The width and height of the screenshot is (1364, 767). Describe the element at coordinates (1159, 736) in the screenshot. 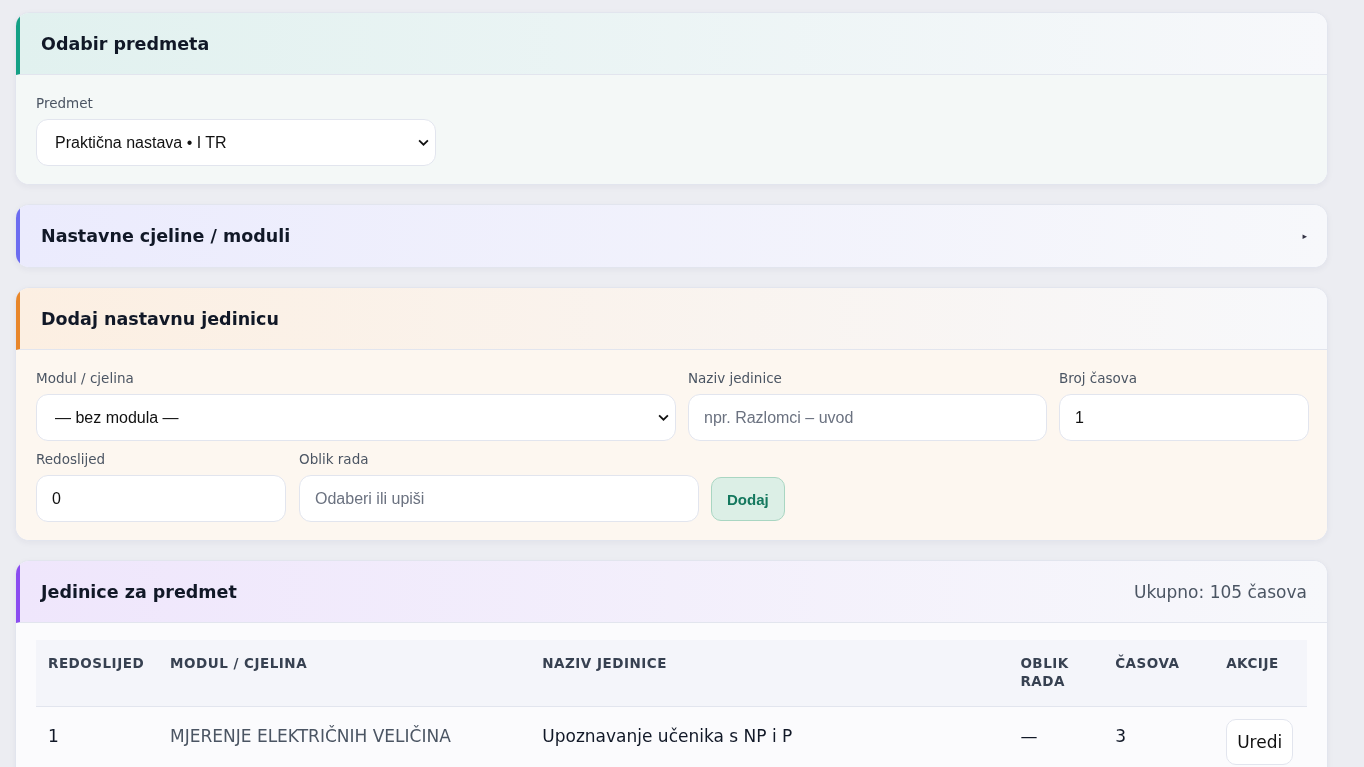

I see `table-cell: 3` at that location.